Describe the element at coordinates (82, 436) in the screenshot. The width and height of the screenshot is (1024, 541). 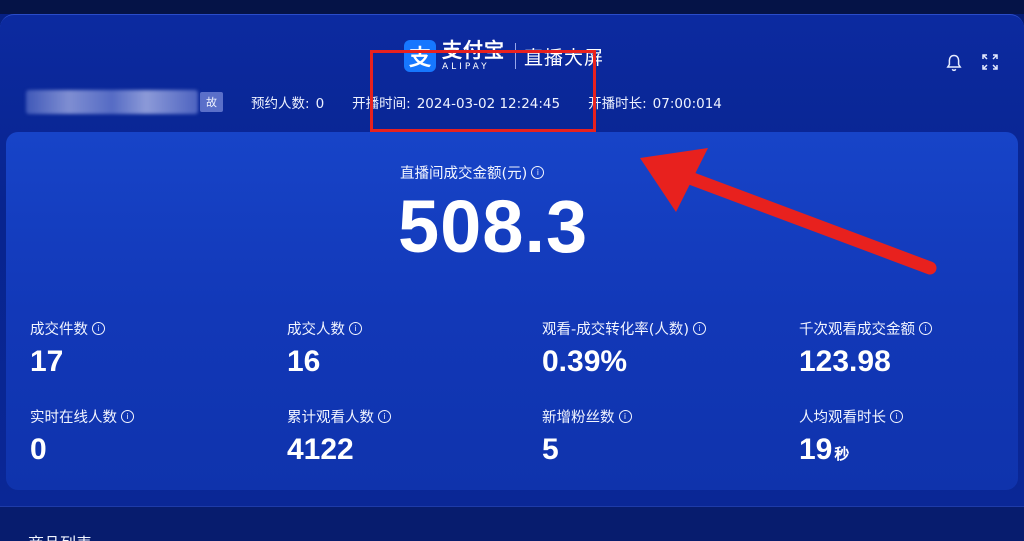
I see `metric-online-now: 实时在线人数 i 0` at that location.